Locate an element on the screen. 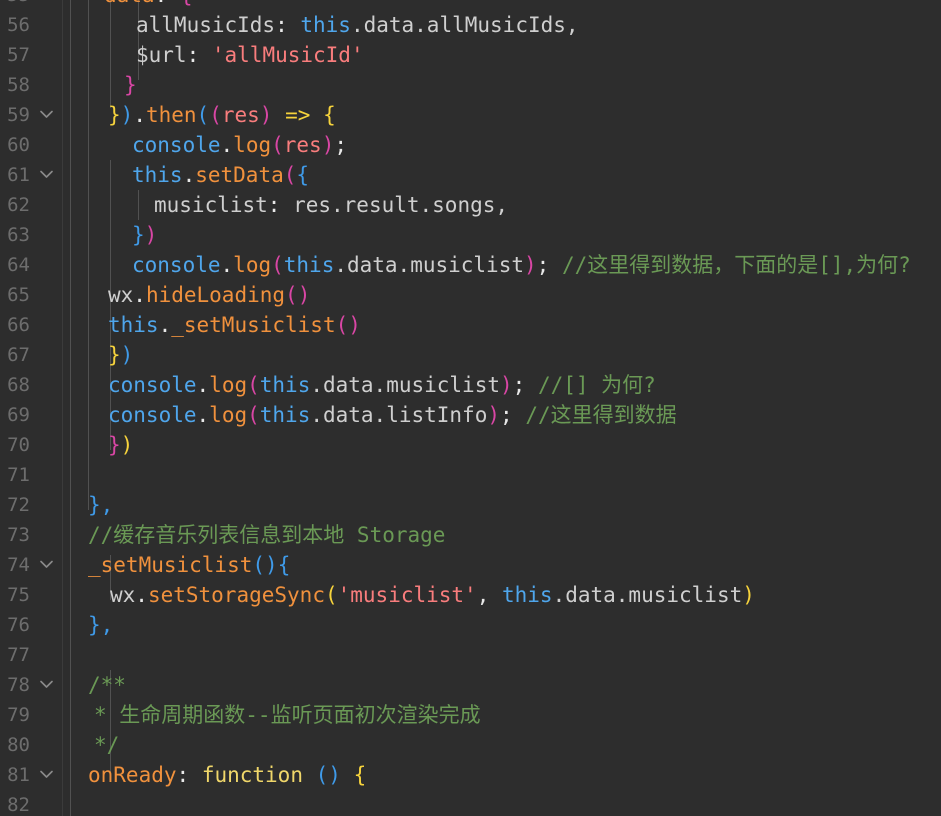 The width and height of the screenshot is (941, 816). line-number: 60 is located at coordinates (18, 145).